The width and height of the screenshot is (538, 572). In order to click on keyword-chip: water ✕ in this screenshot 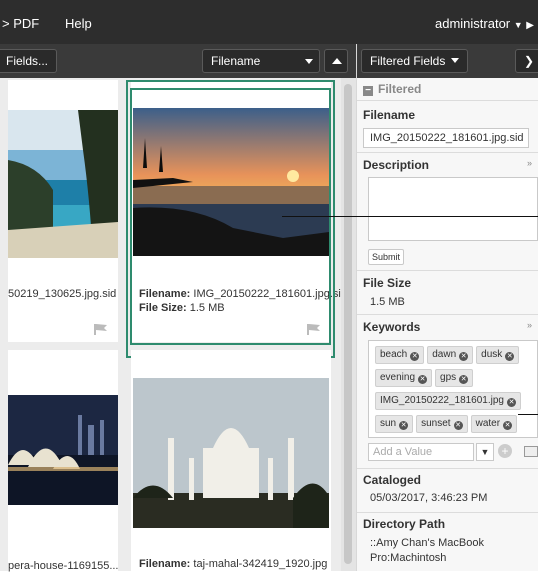, I will do `click(494, 424)`.